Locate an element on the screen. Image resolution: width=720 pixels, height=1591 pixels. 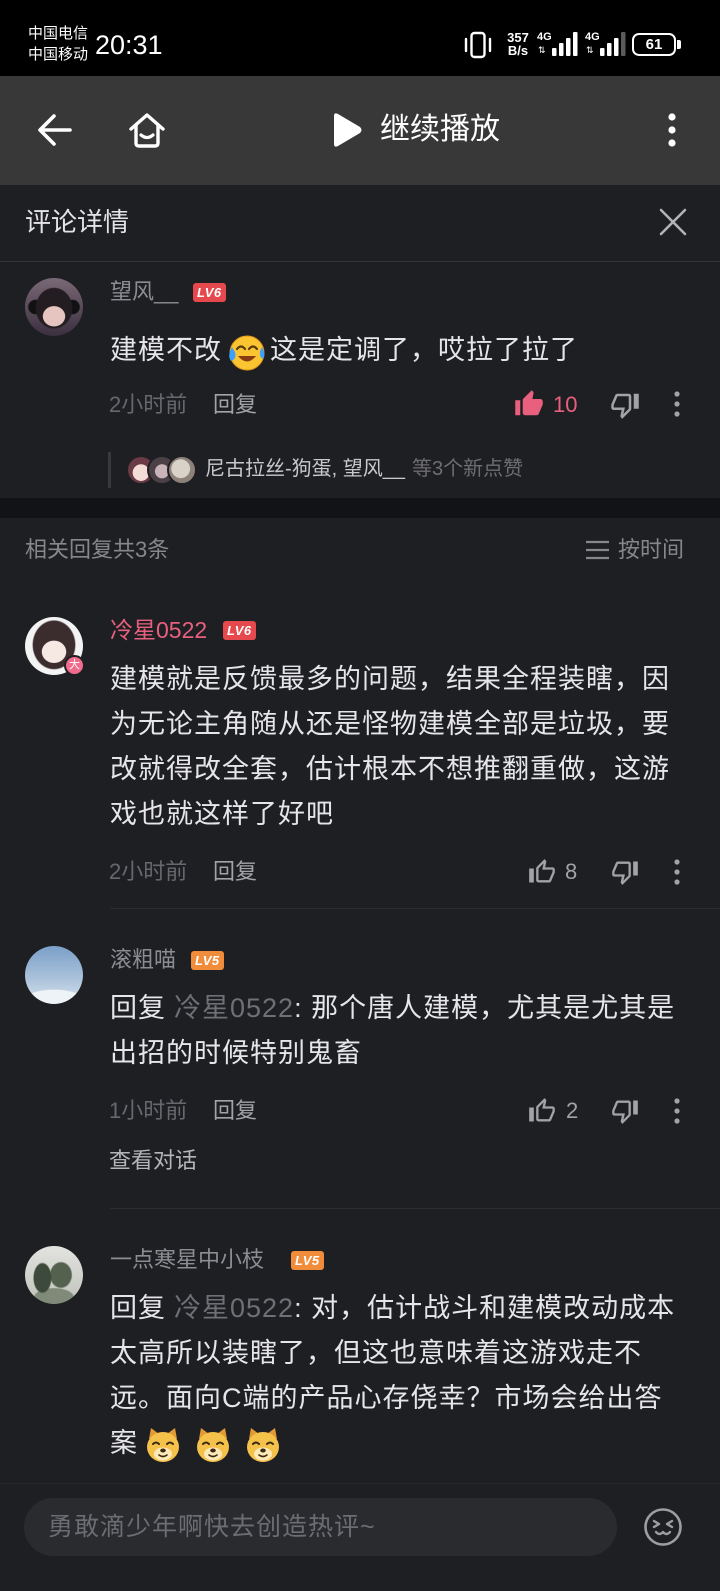
comment-line: 回复 冷星0522: 那个唐人建模，尤其是尤其是 is located at coordinates (410, 1008).